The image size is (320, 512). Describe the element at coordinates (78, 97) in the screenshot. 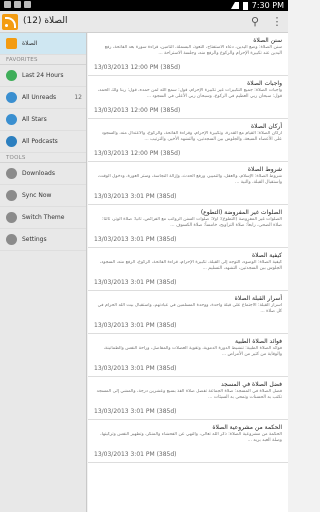

I see `unread-count: 12` at that location.